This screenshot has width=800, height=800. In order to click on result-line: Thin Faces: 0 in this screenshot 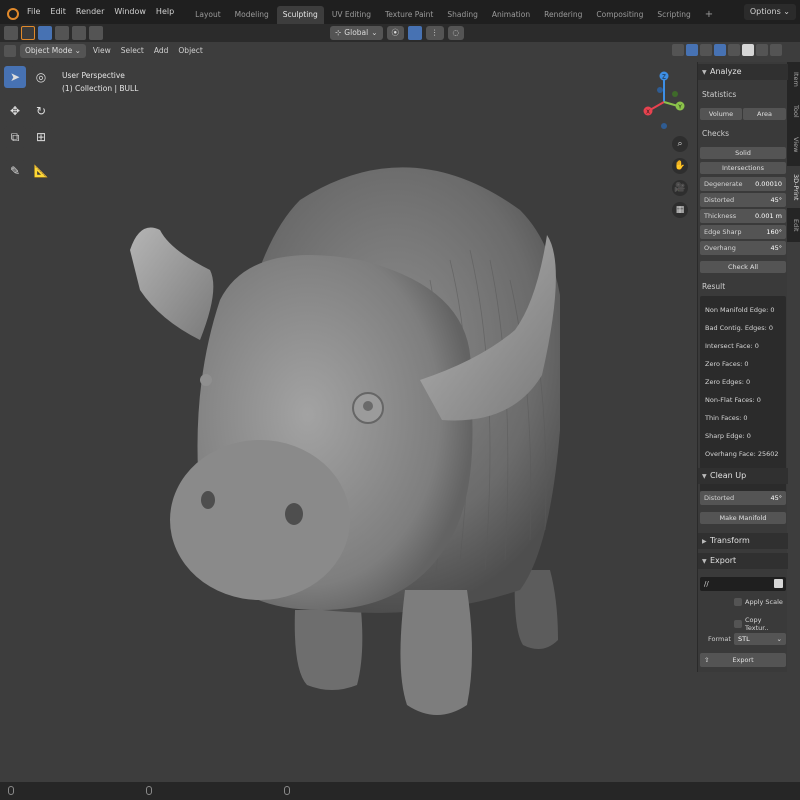, I will do `click(726, 418)`.